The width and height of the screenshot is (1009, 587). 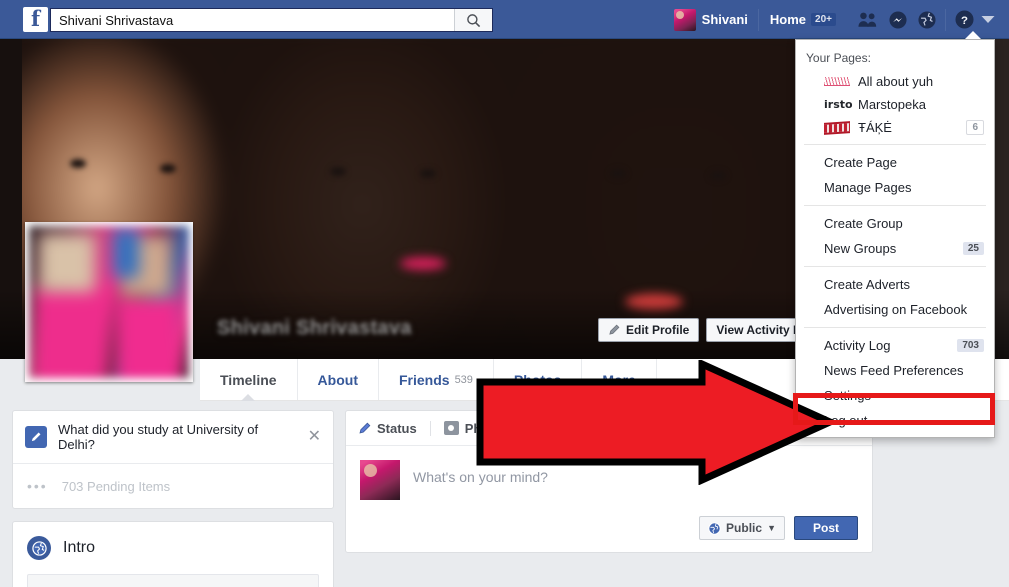 What do you see at coordinates (506, 428) in the screenshot?
I see `composer-tab-photo-label: Photo / Video` at bounding box center [506, 428].